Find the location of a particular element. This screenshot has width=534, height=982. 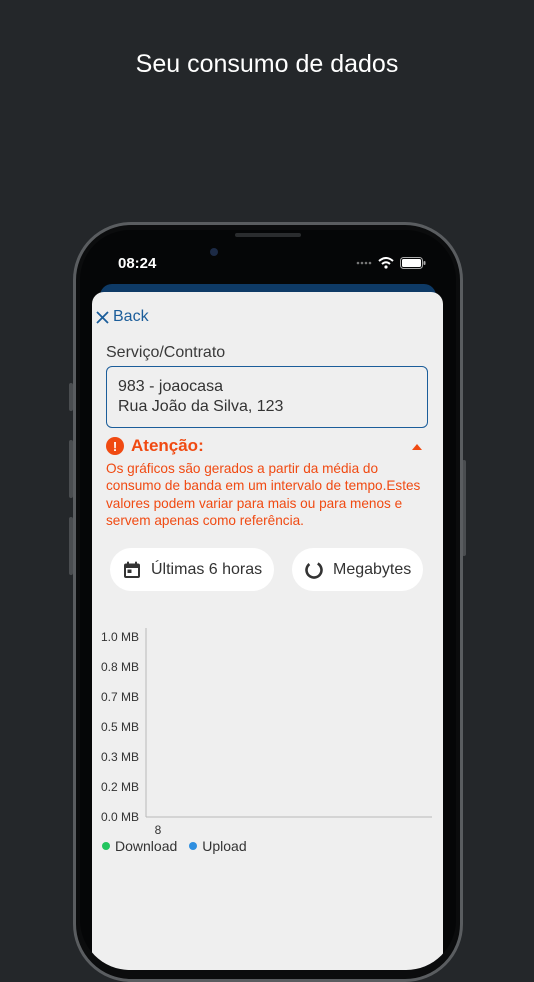

unit-filter-button: Megabytes is located at coordinates (357, 569).